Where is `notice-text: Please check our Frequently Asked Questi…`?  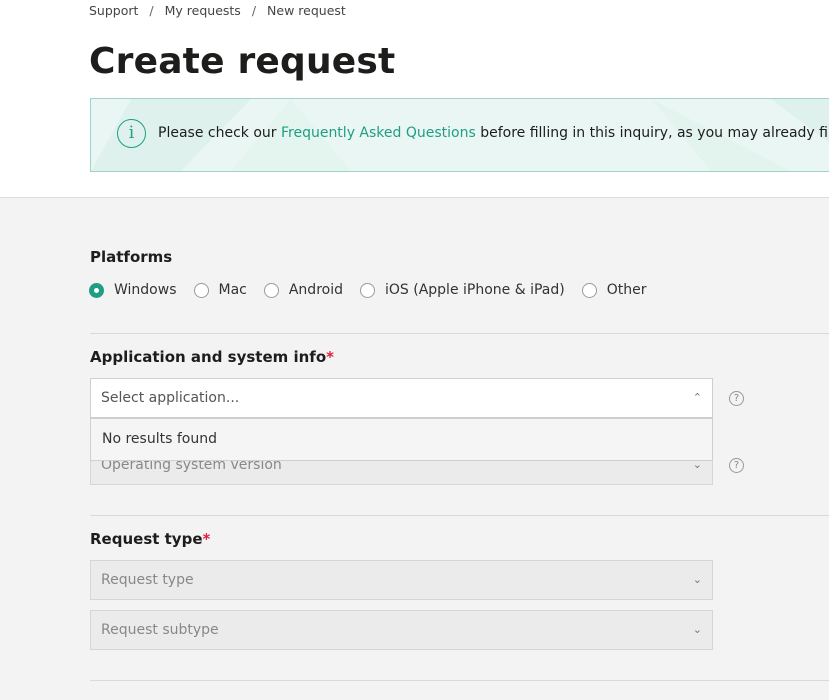
notice-text: Please check our Frequently Asked Questi… is located at coordinates (493, 133).